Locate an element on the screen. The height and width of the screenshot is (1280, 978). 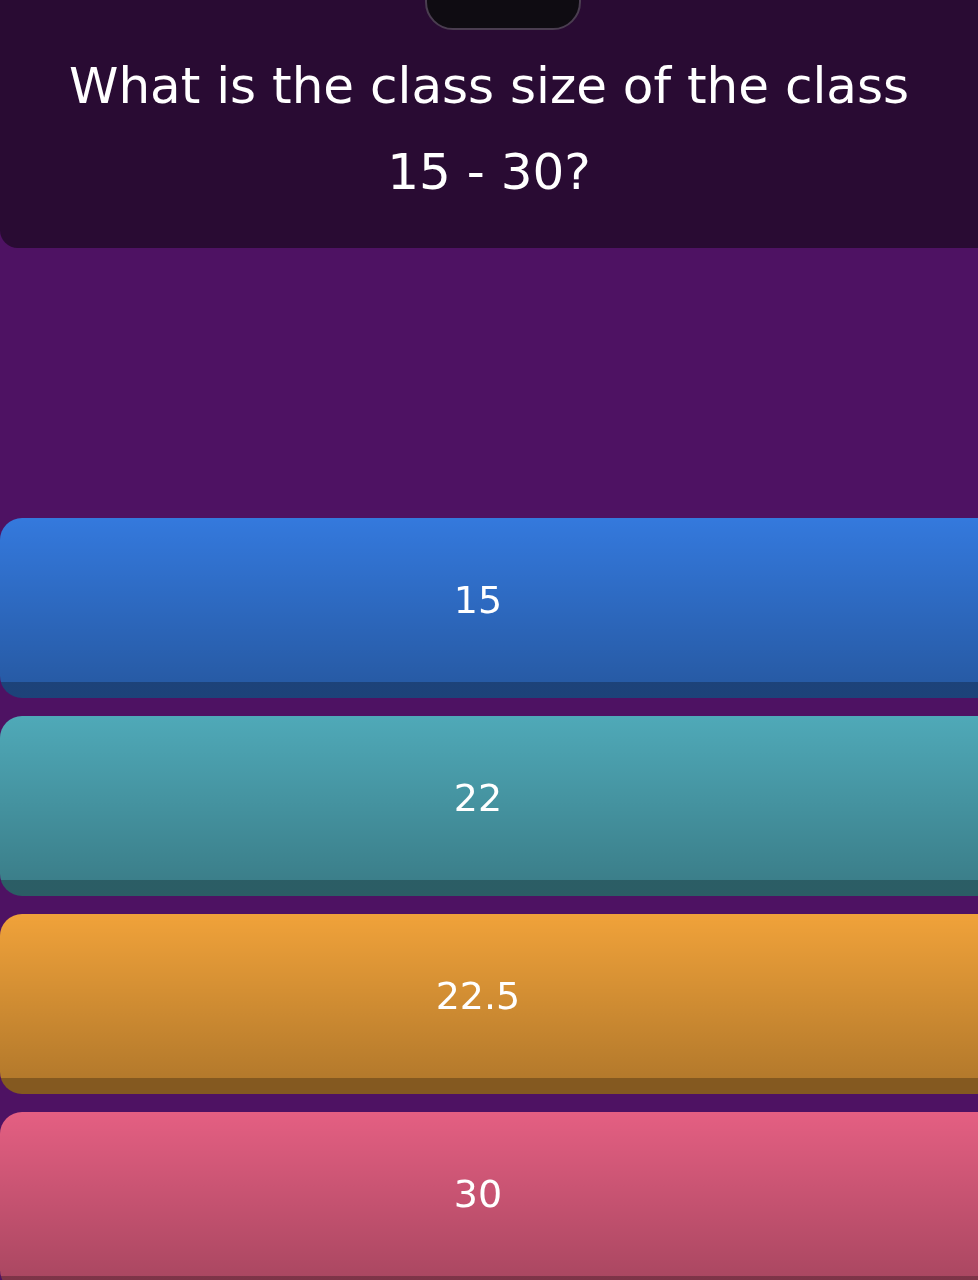
question-text: What is the class size of the class 15 - 30? is located at coordinates (489, 129).